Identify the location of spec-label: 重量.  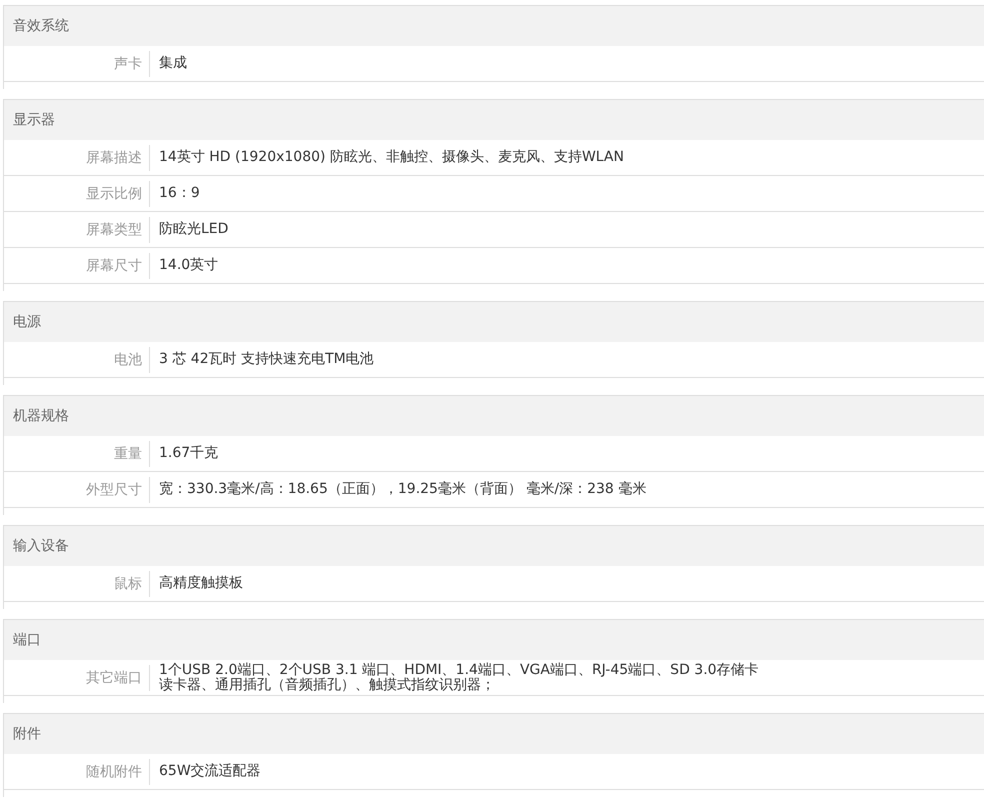
(77, 453).